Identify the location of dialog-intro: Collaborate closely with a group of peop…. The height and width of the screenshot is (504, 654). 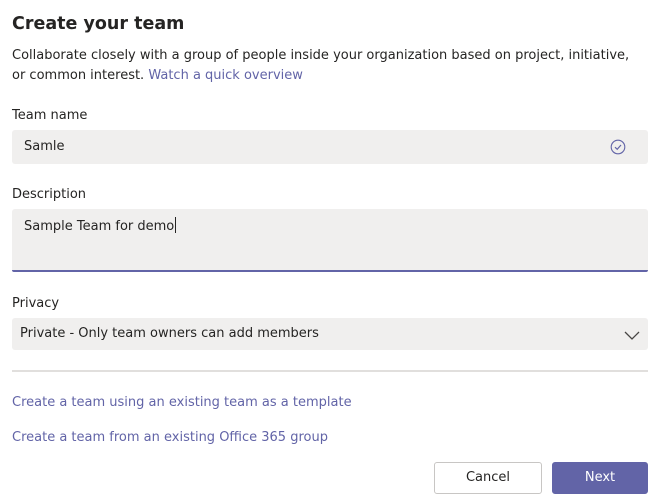
(327, 66).